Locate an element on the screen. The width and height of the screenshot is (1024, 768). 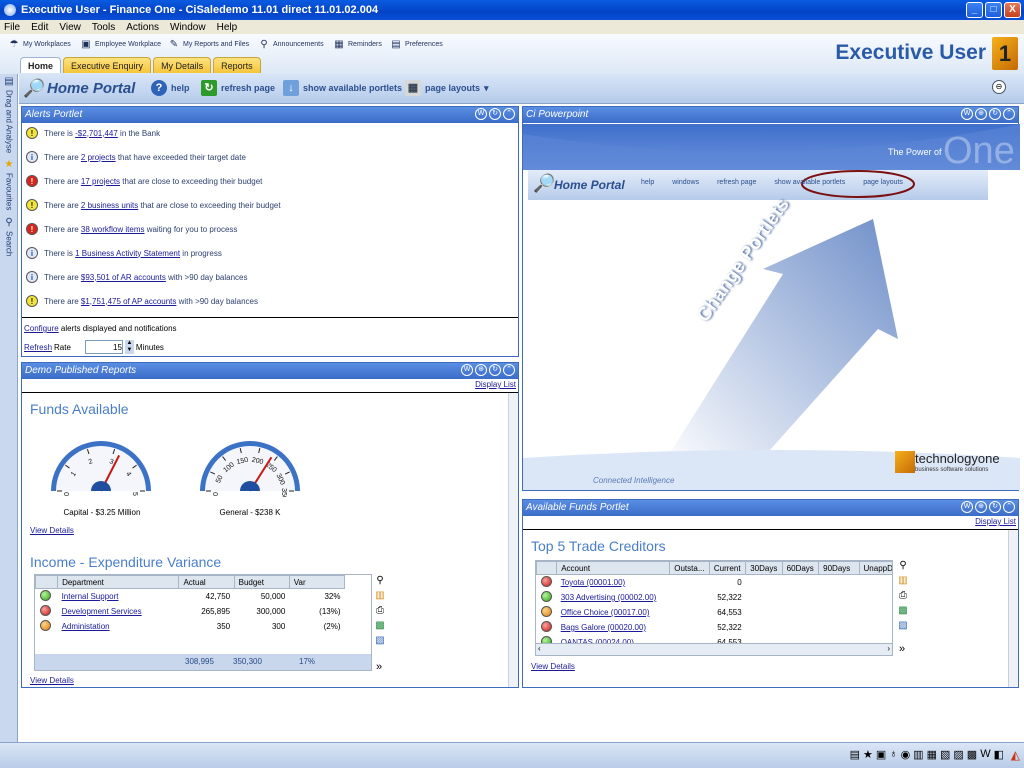
department-link: Development Services is located at coordinates (102, 611).